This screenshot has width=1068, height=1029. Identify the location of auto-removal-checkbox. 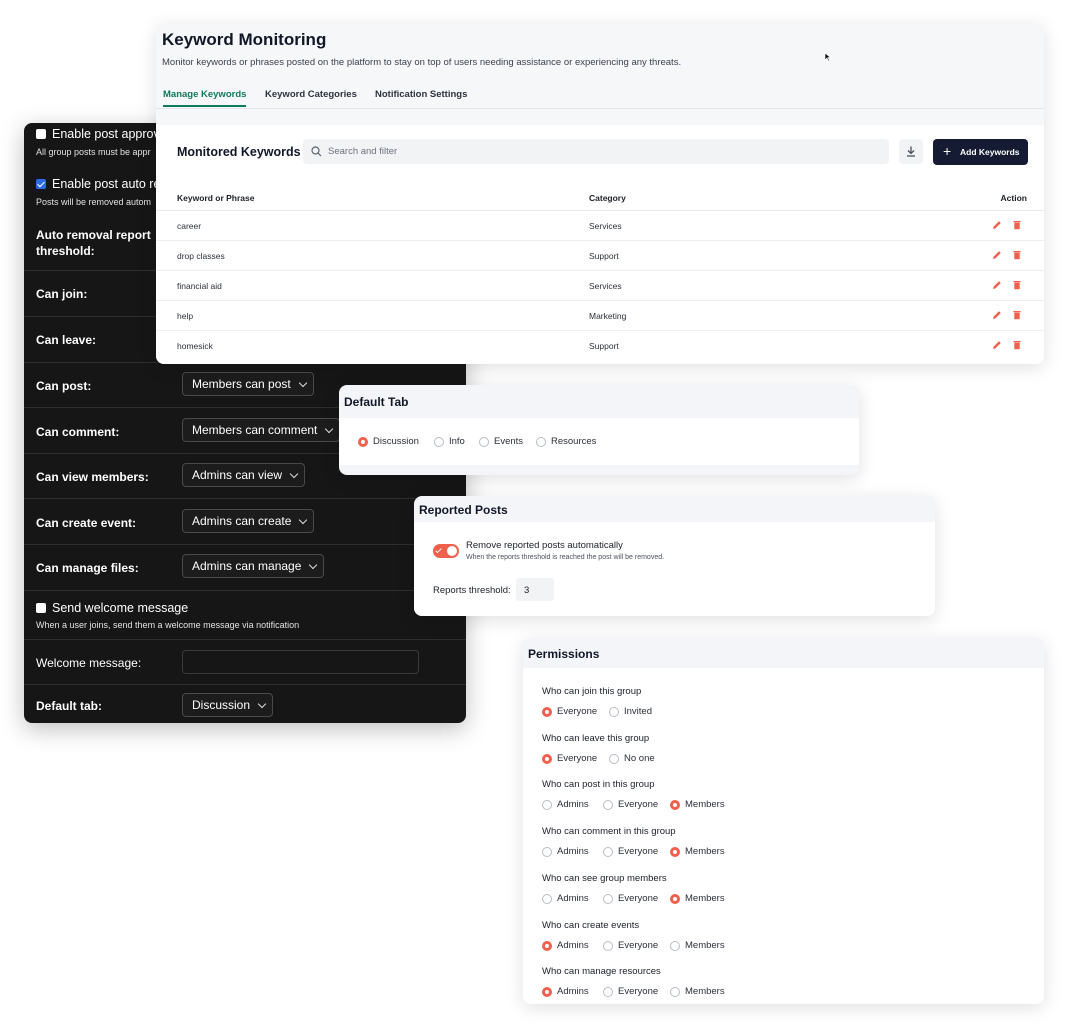
(41, 184).